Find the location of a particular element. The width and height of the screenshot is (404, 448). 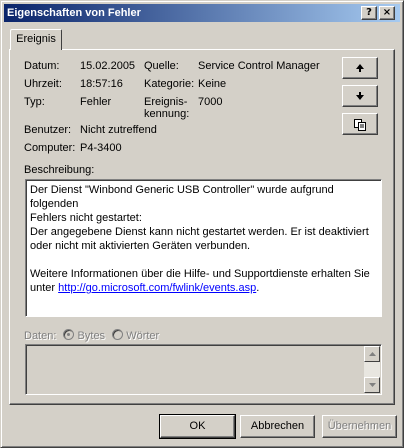

radio-bytes is located at coordinates (69, 334).